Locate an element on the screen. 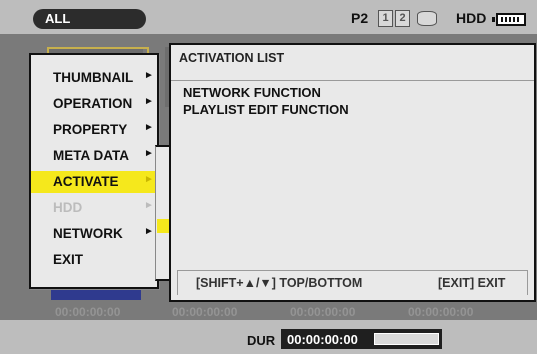 The image size is (537, 354). slot-2-indicator: 2 is located at coordinates (402, 18).